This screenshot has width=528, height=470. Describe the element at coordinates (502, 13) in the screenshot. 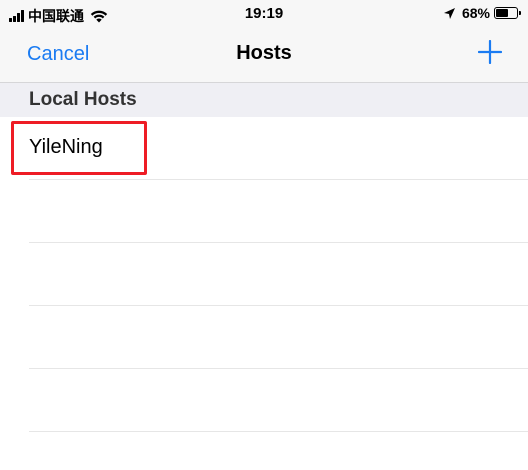

I see `battery-level` at that location.